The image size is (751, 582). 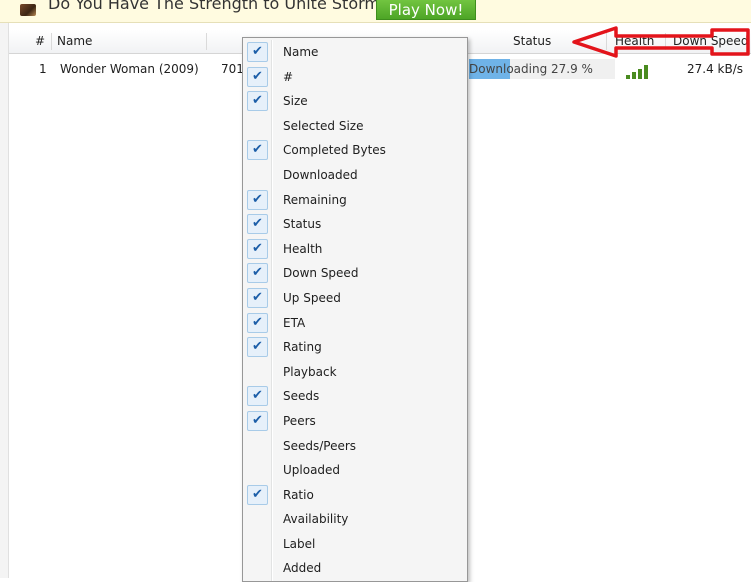 What do you see at coordinates (661, 42) in the screenshot?
I see `red-arrow-annotation` at bounding box center [661, 42].